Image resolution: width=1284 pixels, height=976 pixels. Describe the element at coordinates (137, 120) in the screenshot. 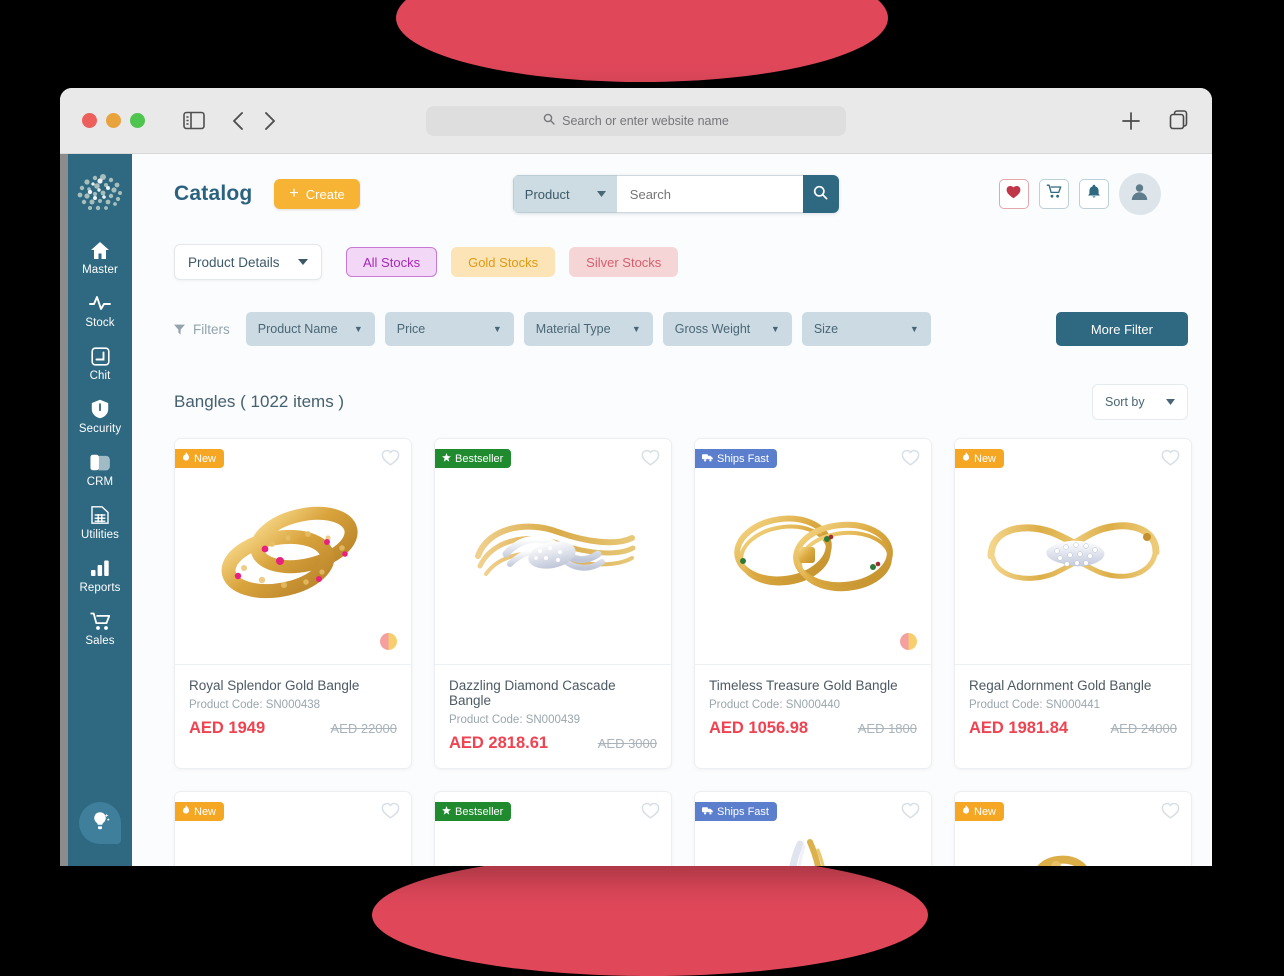

I see `maximize-window-button` at that location.